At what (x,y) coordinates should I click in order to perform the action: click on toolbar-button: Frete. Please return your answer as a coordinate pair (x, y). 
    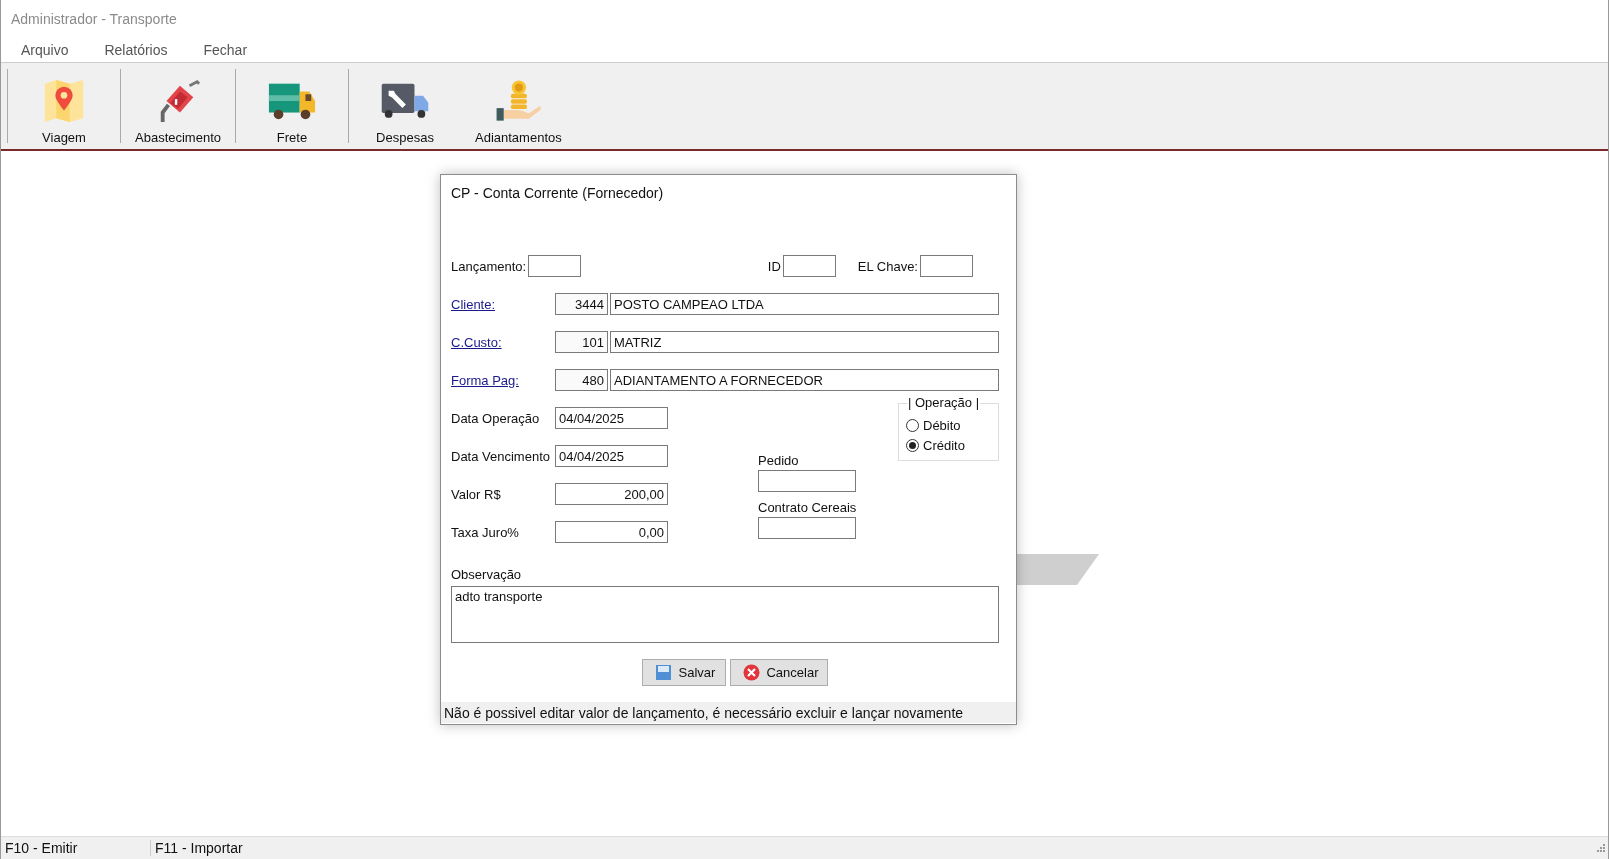
    Looking at the image, I should click on (292, 106).